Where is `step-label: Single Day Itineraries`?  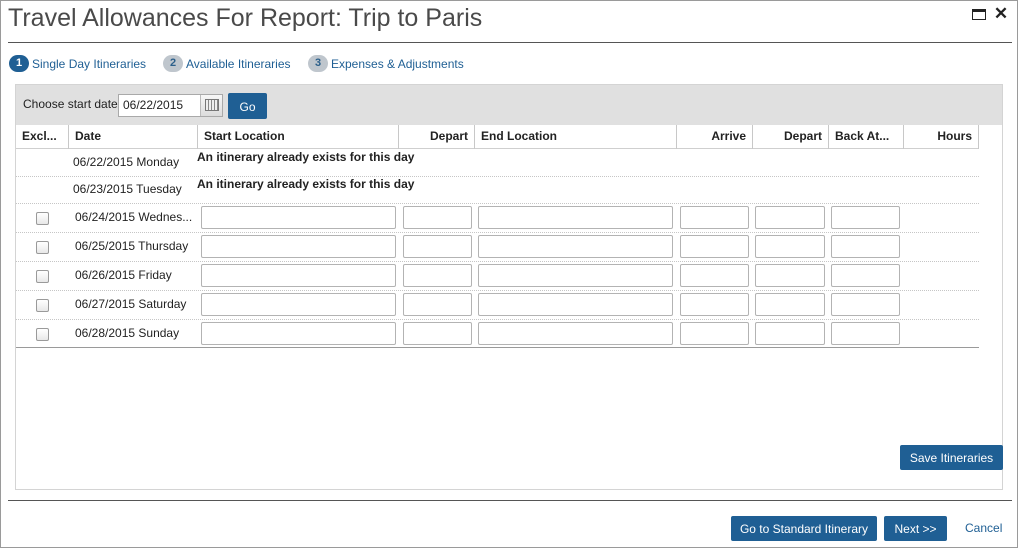
step-label: Single Day Itineraries is located at coordinates (89, 63).